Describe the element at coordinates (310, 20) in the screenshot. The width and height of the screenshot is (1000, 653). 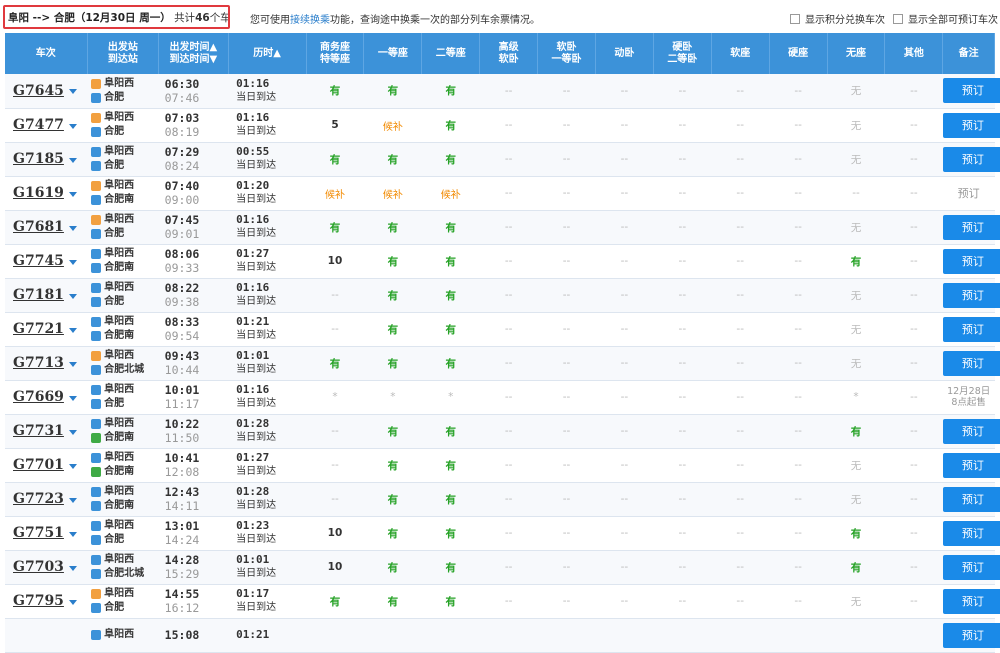
I see `transfer-link: 接续换乘` at that location.